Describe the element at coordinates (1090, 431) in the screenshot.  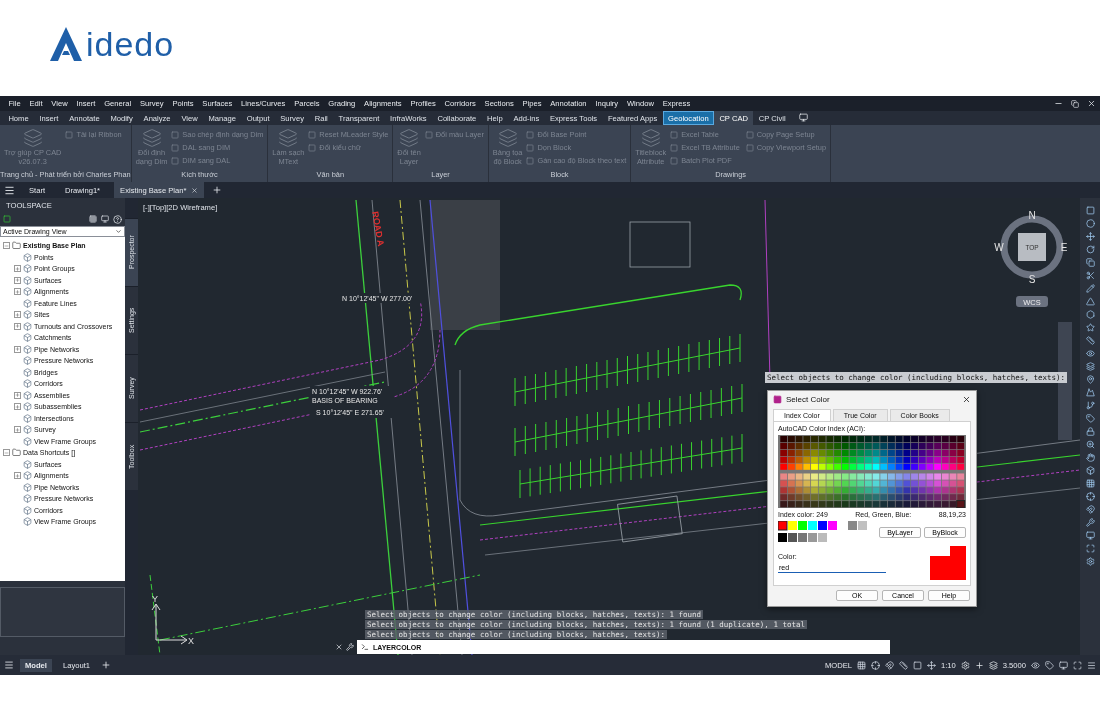
I see `lock-icon` at that location.